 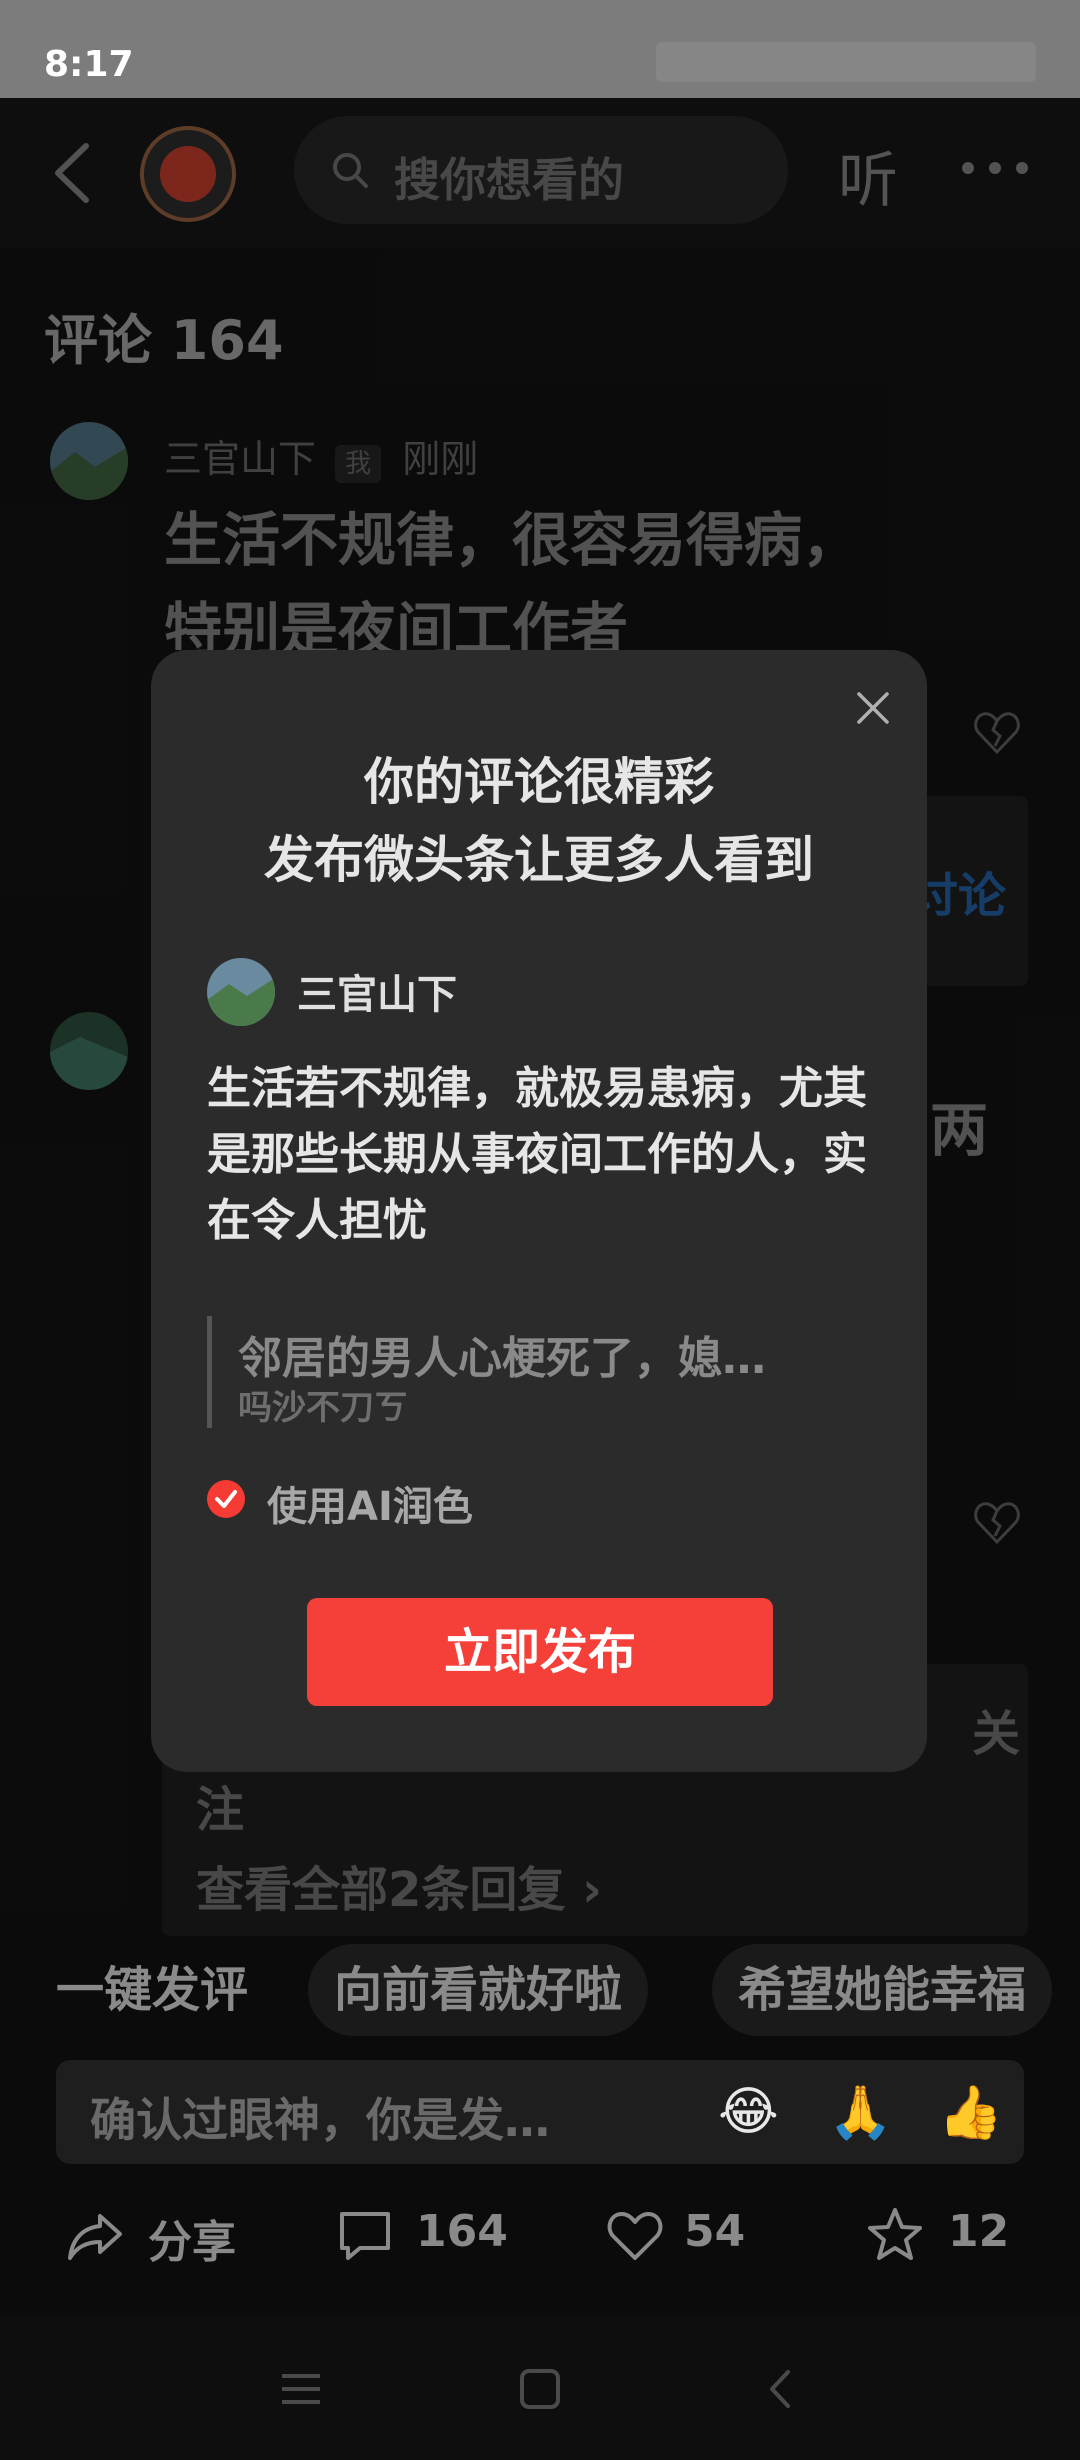 I want to click on comment-input: 确认过眼神，你是发… 😂 🙏 👍, so click(x=540, y=2112).